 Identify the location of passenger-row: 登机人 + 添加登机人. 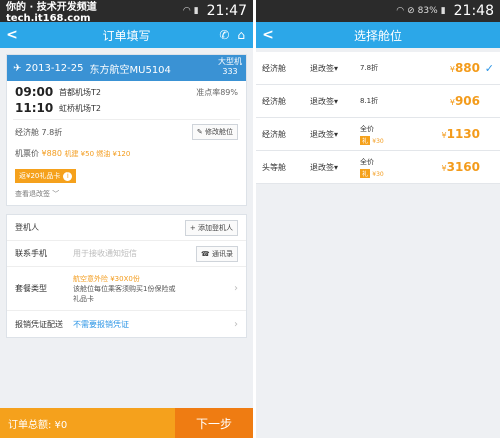
(126, 228).